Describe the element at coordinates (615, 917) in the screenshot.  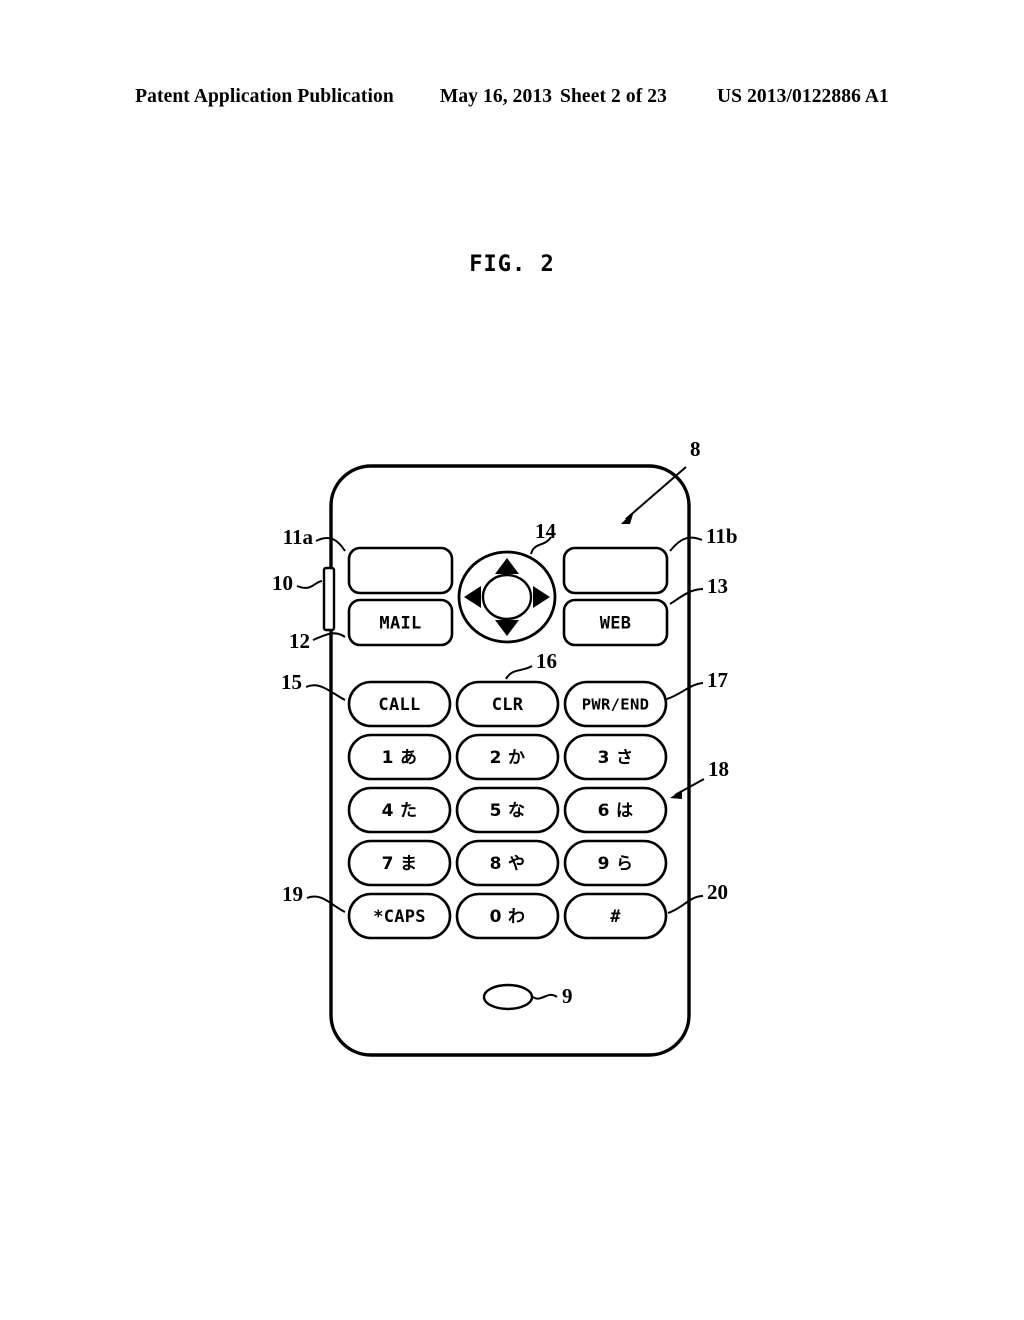
I see `key-hash-label: #` at that location.